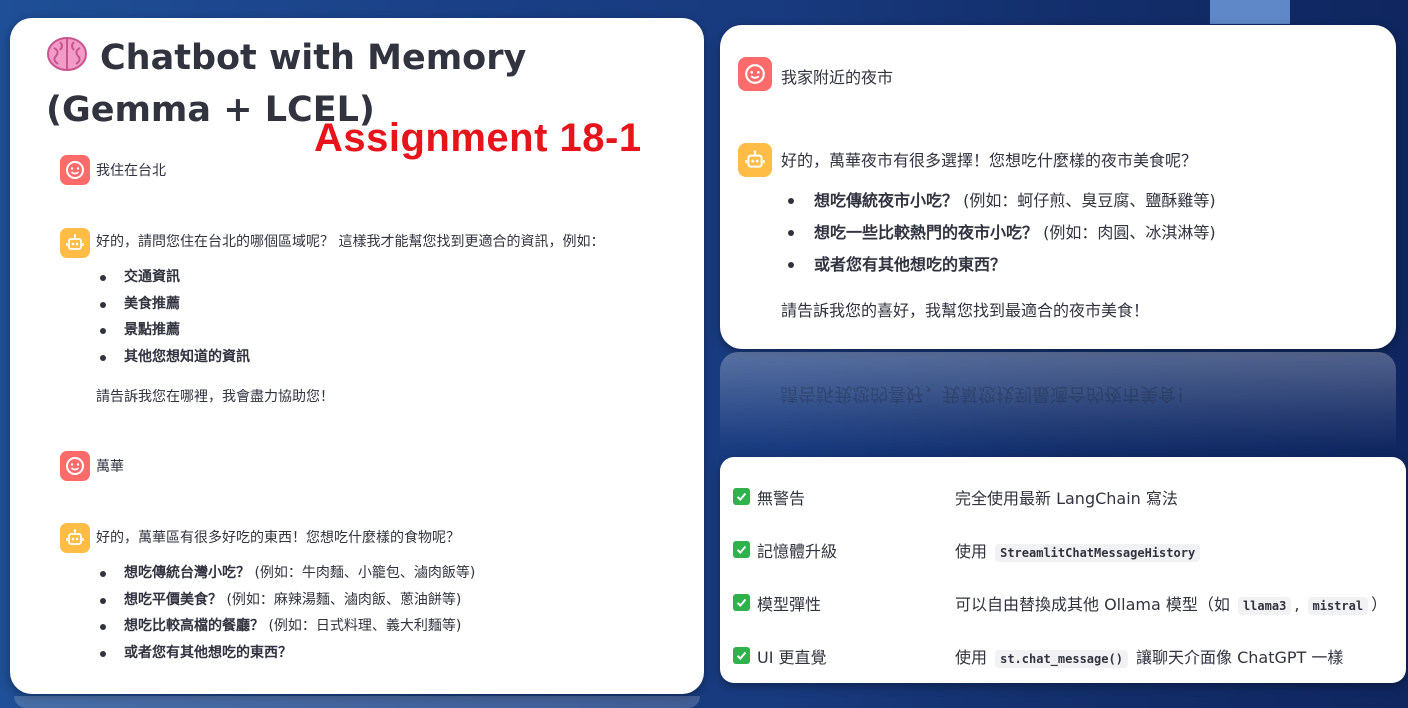 This screenshot has width=1408, height=708. Describe the element at coordinates (1171, 604) in the screenshot. I see `feature-description: 可以自由替換成其他 Ollama 模型（如 llama3, mistral）` at that location.